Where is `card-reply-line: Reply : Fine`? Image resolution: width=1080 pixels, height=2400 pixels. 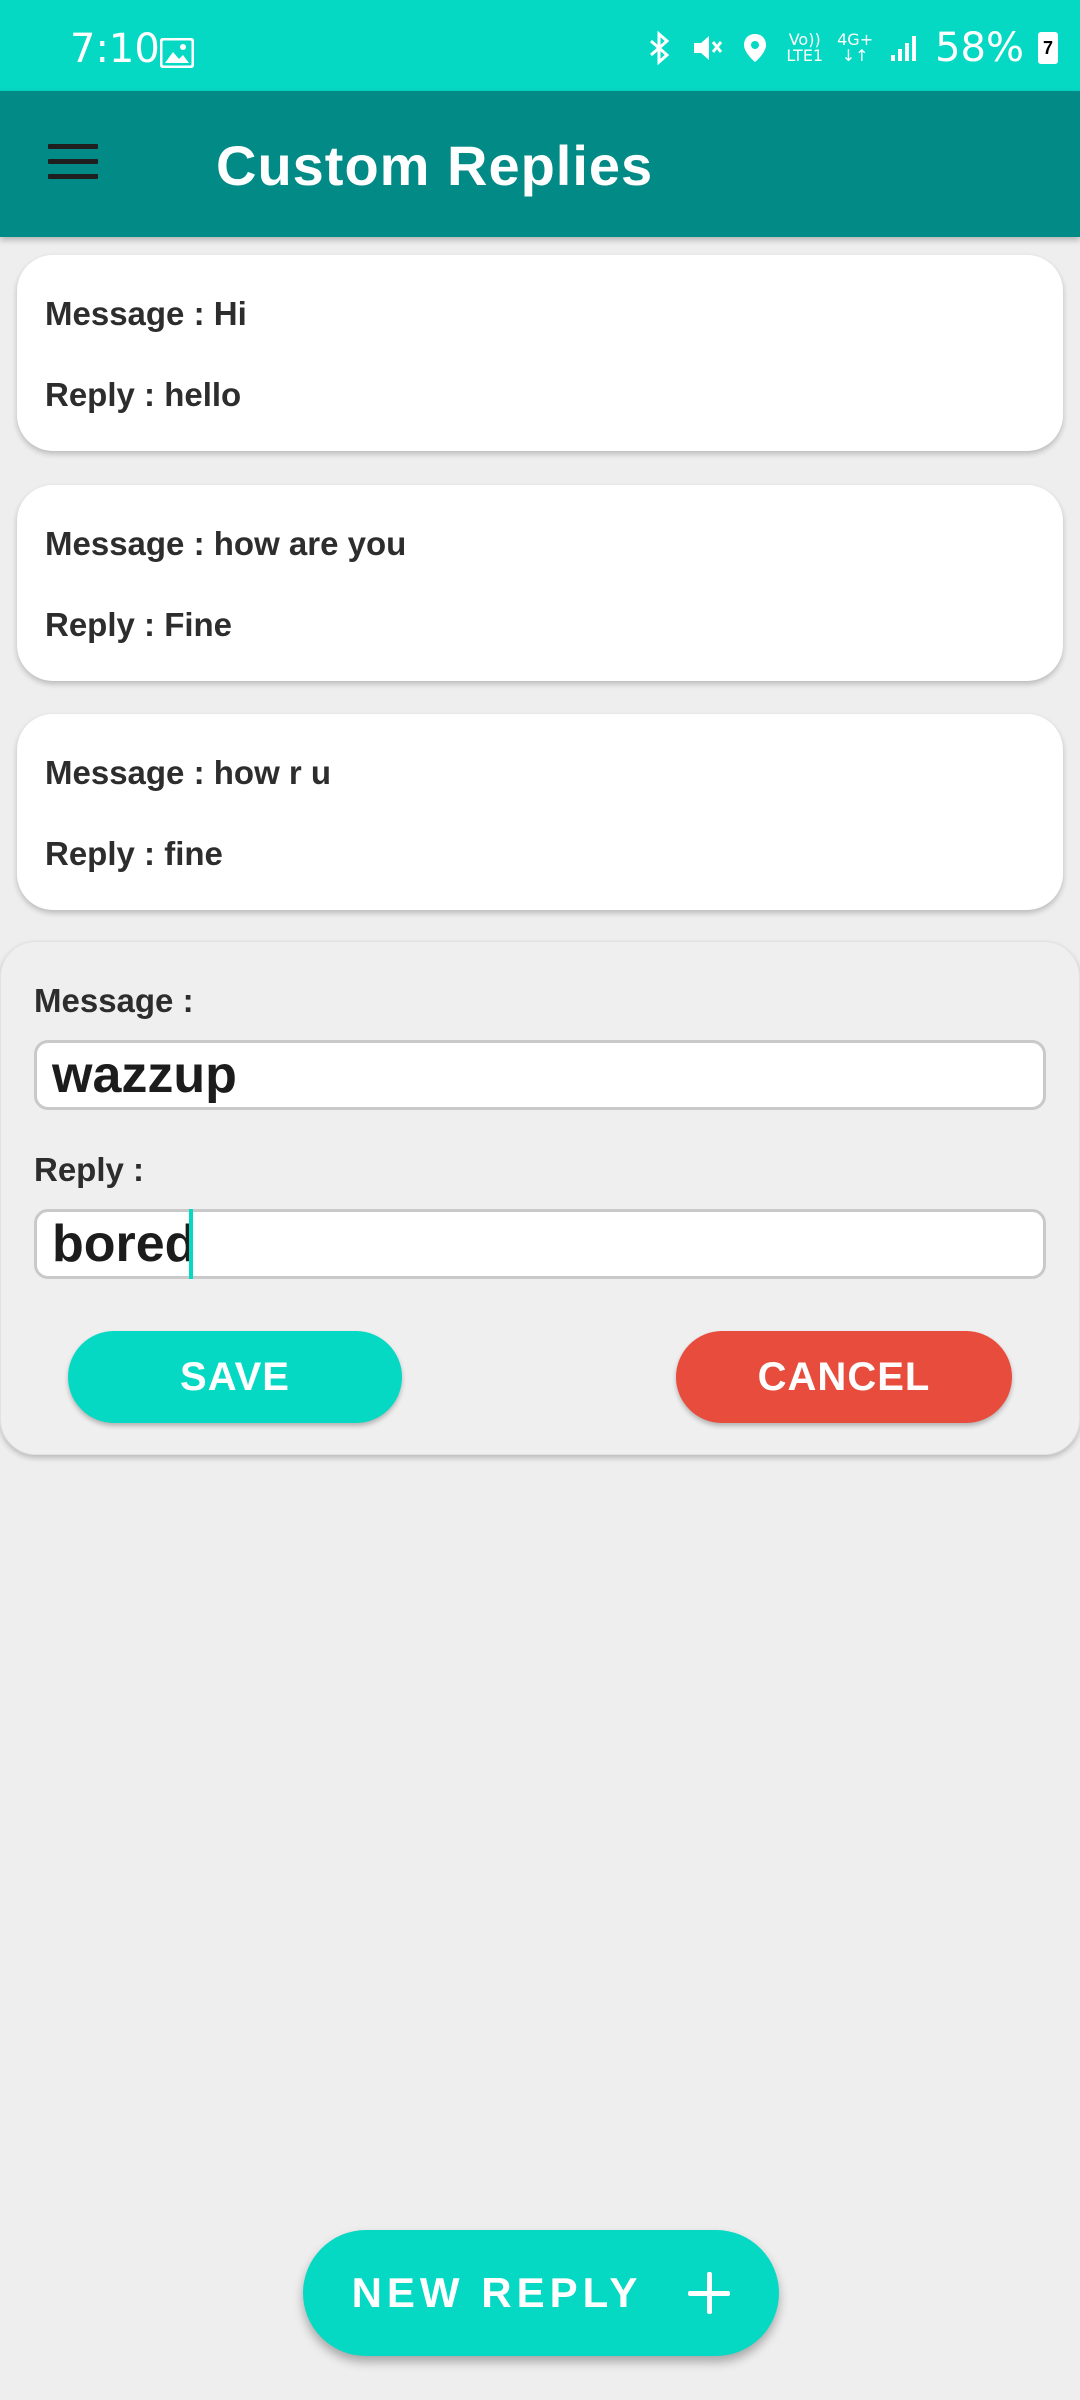 card-reply-line: Reply : Fine is located at coordinates (138, 625).